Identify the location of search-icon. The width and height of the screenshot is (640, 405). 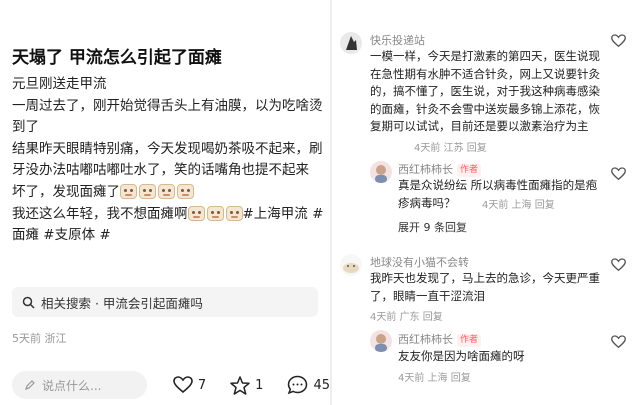
(28, 302).